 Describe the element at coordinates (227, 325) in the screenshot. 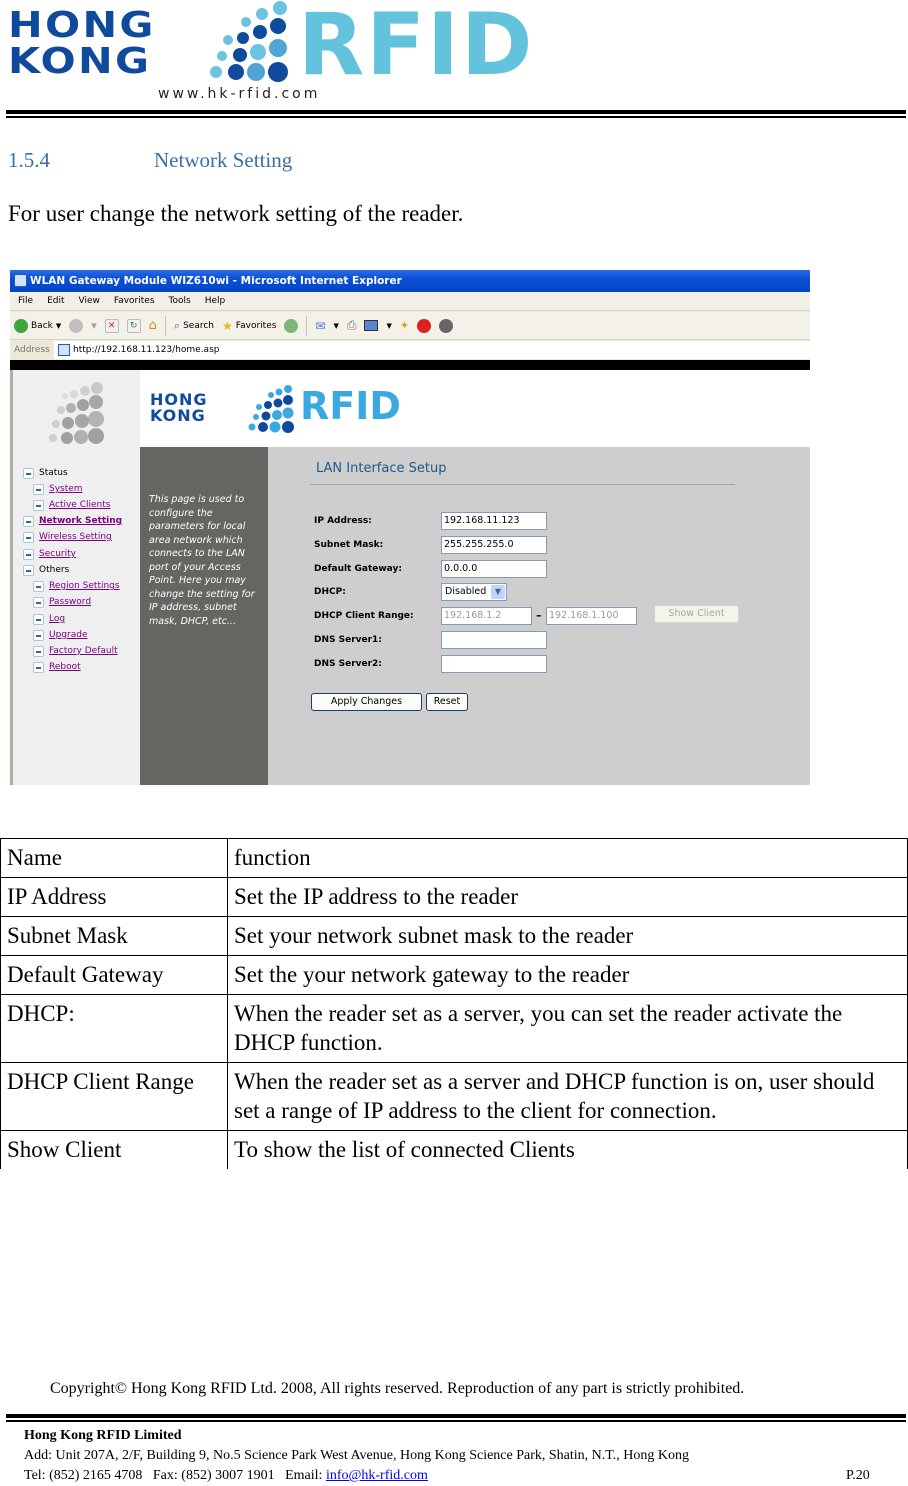

I see `star-icon: ★` at that location.